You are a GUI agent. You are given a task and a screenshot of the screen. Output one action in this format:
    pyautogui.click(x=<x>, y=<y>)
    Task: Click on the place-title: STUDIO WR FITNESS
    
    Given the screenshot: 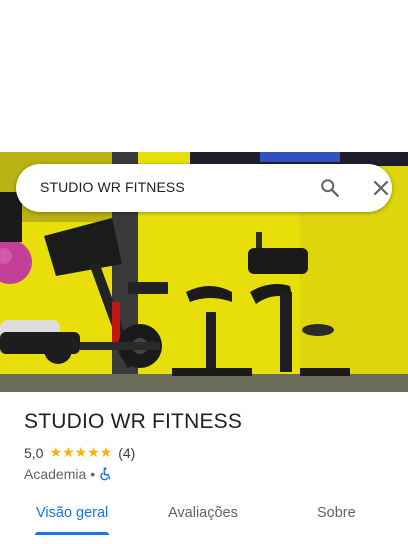 What is the action you would take?
    pyautogui.click(x=133, y=421)
    